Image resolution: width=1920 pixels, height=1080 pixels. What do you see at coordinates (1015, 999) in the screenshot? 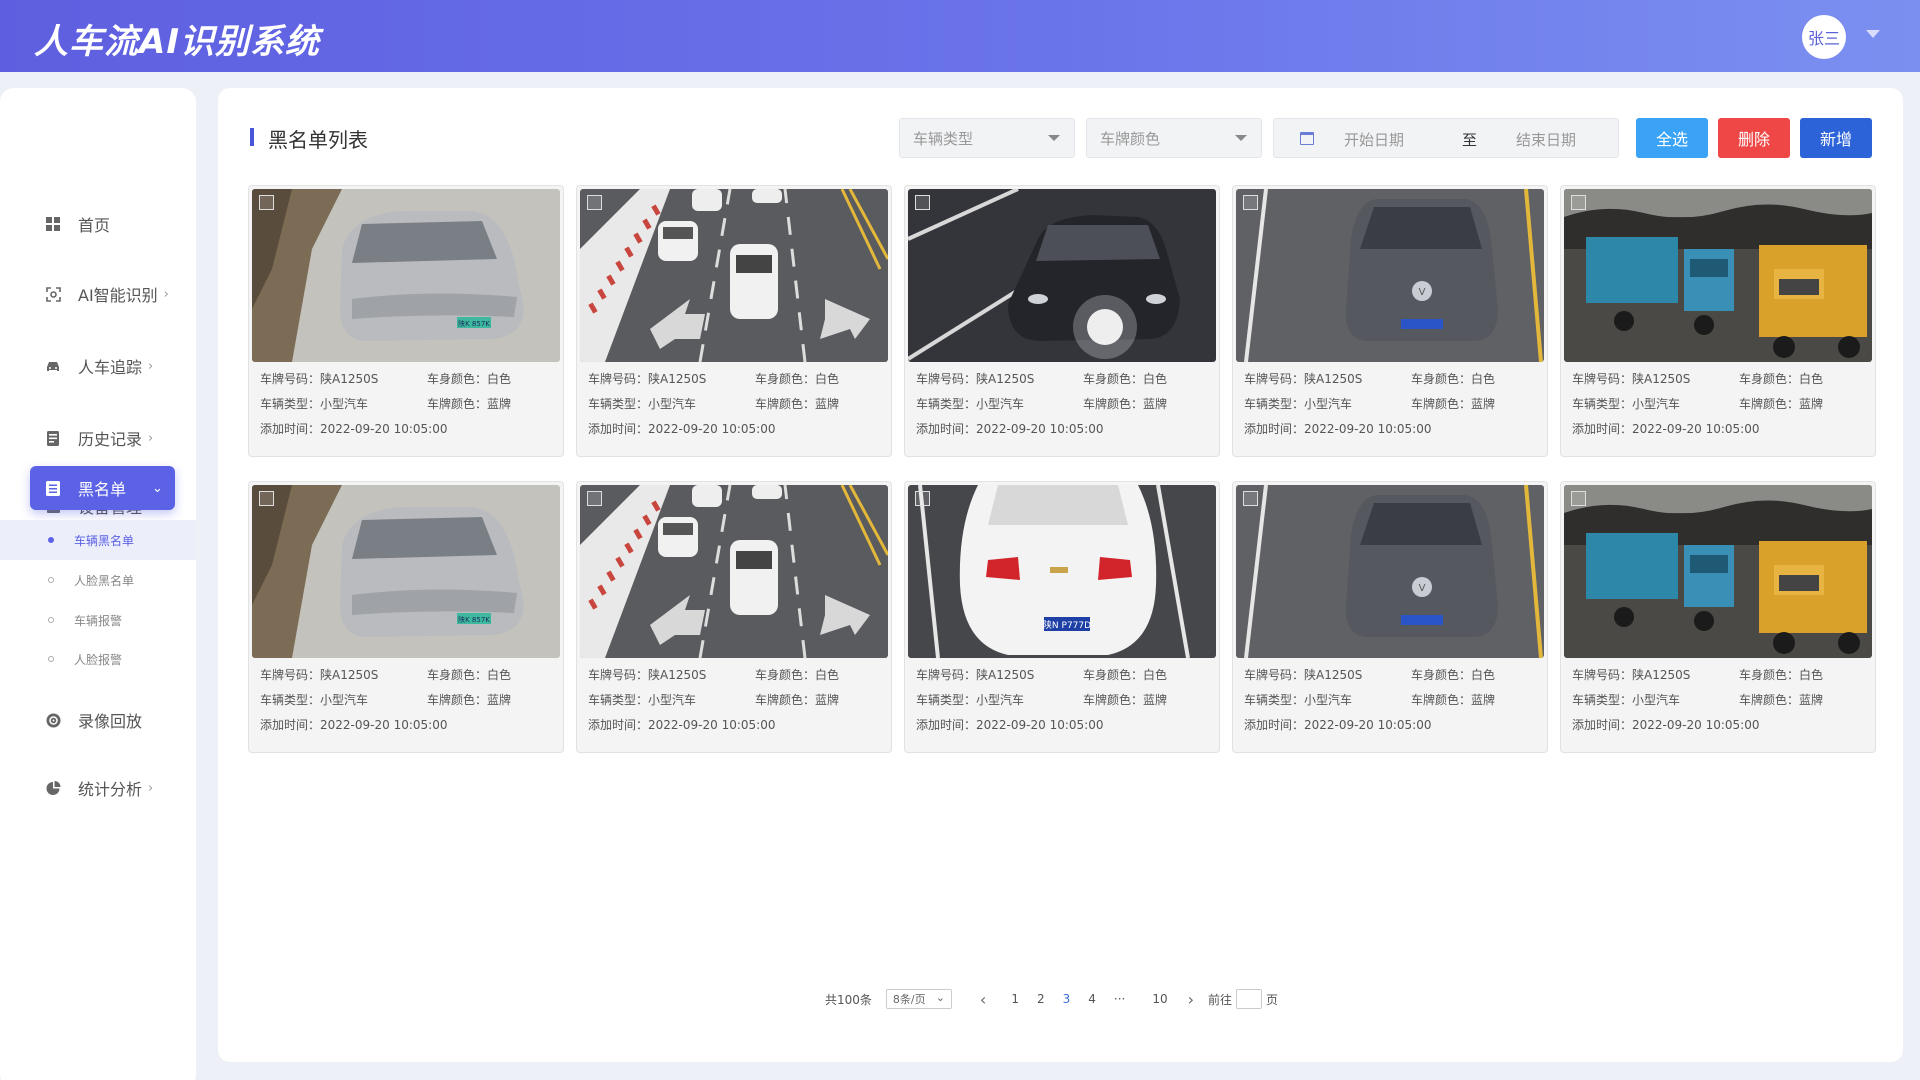
I see `page-number: 1` at bounding box center [1015, 999].